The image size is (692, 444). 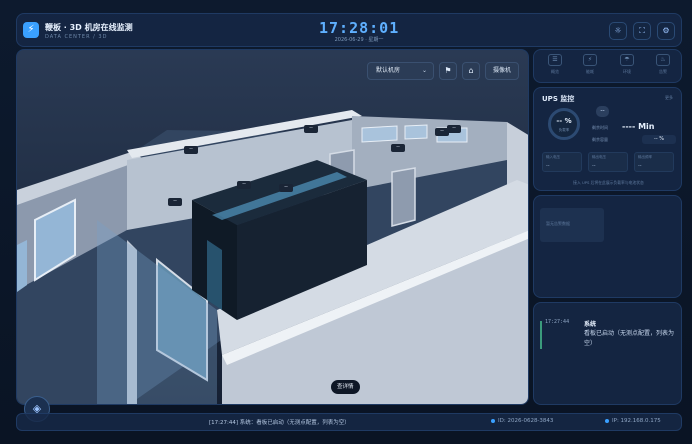 What do you see at coordinates (22, 266) in the screenshot?
I see `window-edge` at bounding box center [22, 266].